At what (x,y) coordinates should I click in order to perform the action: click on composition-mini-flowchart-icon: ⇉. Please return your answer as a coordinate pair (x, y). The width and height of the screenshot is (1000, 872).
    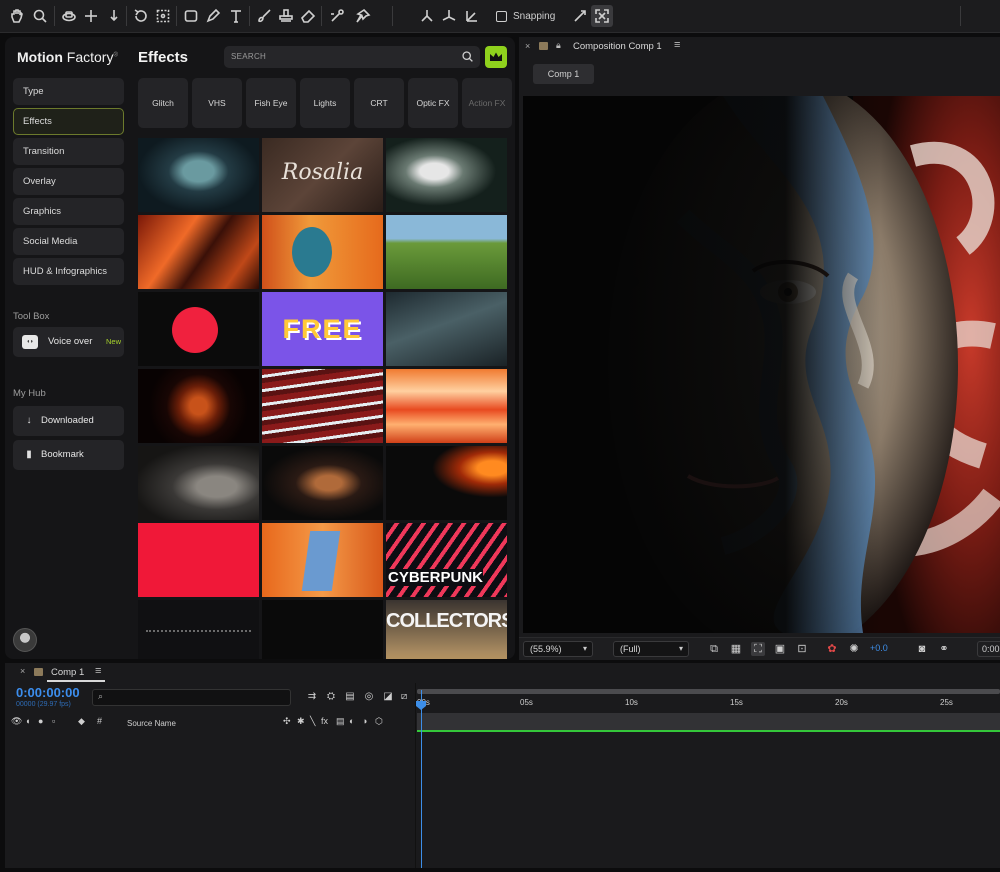
    Looking at the image, I should click on (312, 697).